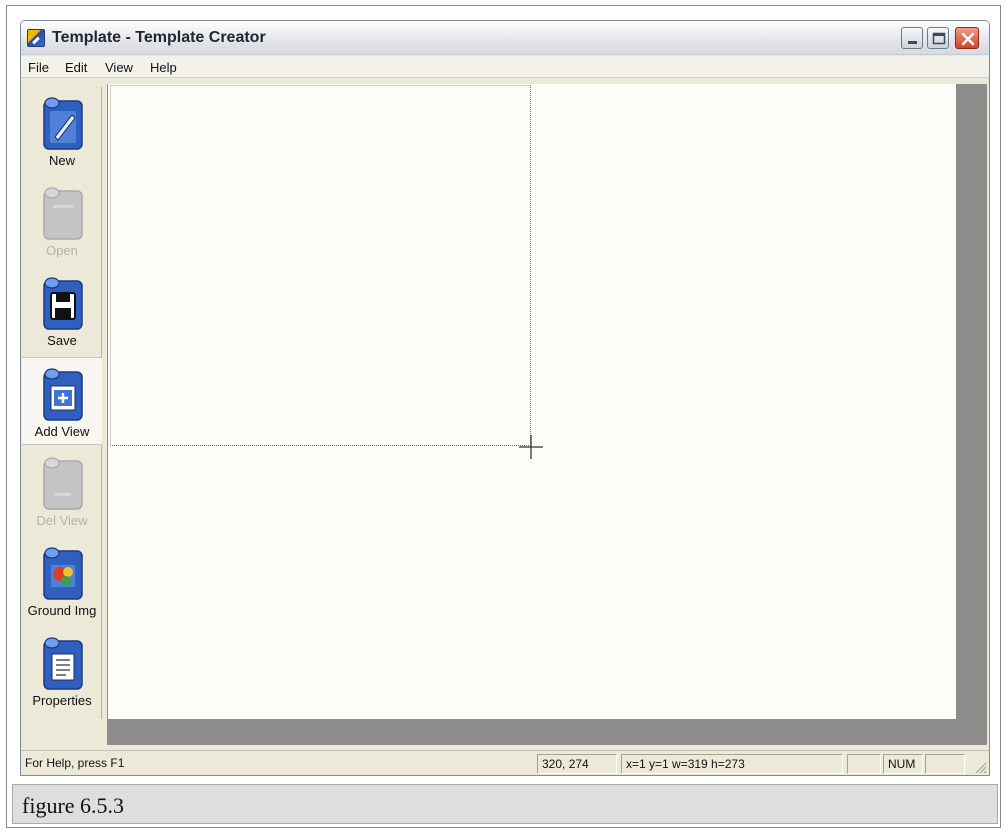 The height and width of the screenshot is (831, 1006). I want to click on maximize-icon, so click(939, 38).